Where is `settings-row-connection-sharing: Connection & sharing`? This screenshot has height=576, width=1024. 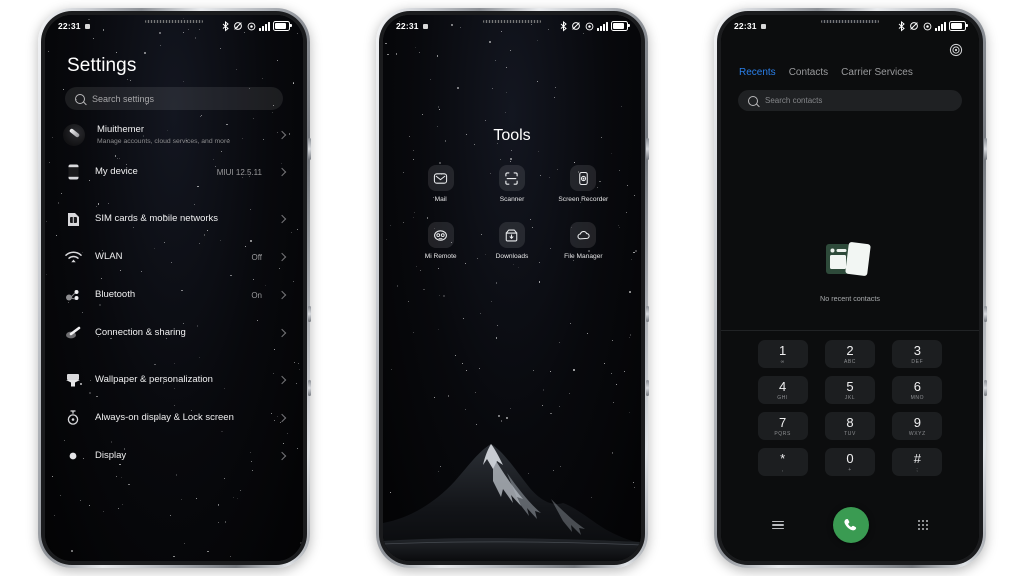 settings-row-connection-sharing: Connection & sharing is located at coordinates (175, 333).